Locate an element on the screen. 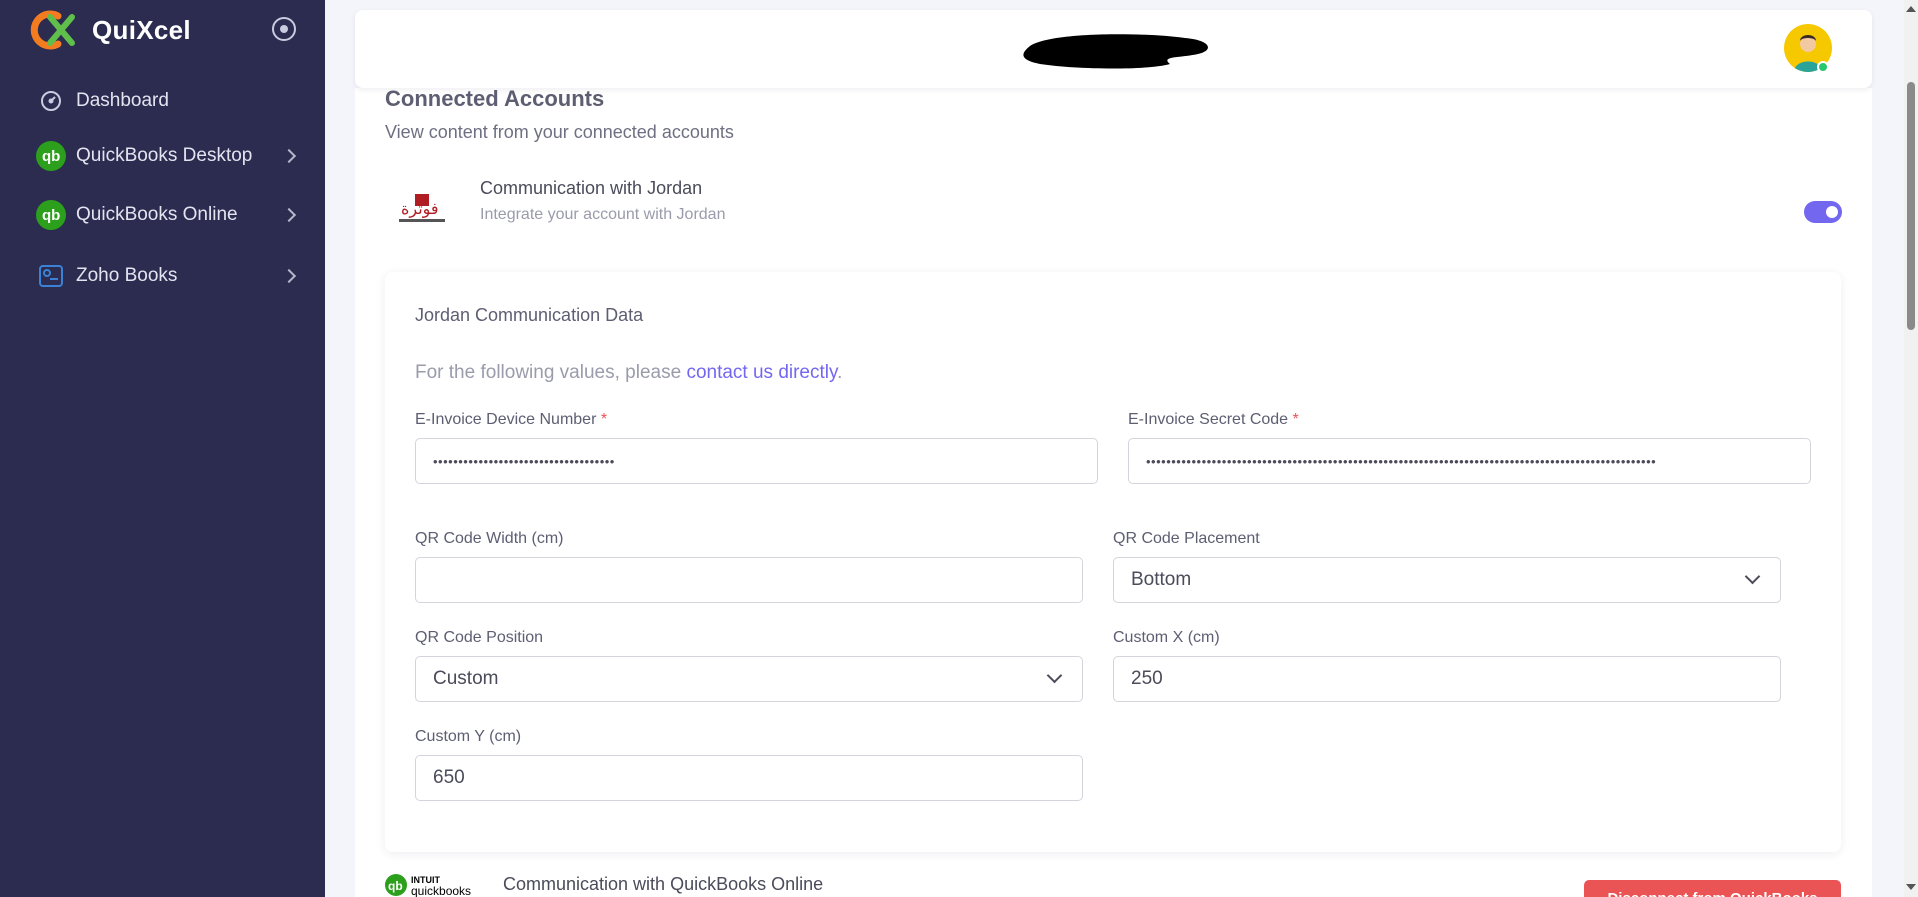  sidebar-item-zoho-books: Zoho Books is located at coordinates (167, 276).